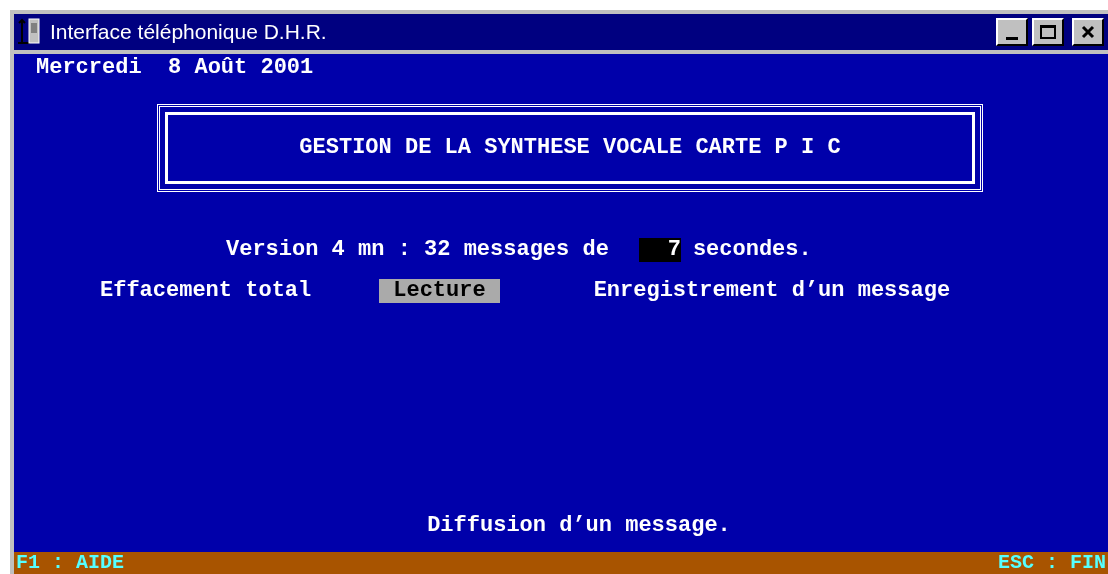  I want to click on message-text: Diffusion d’un message., so click(579, 526).